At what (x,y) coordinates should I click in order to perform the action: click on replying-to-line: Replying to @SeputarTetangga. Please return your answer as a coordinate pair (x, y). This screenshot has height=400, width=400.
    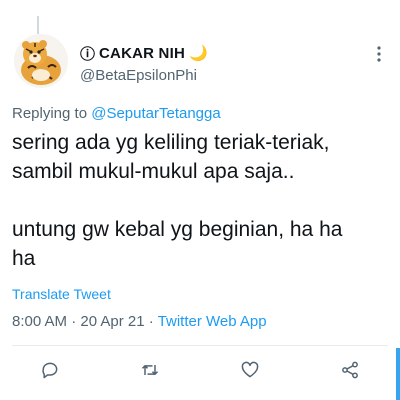
    Looking at the image, I should click on (116, 113).